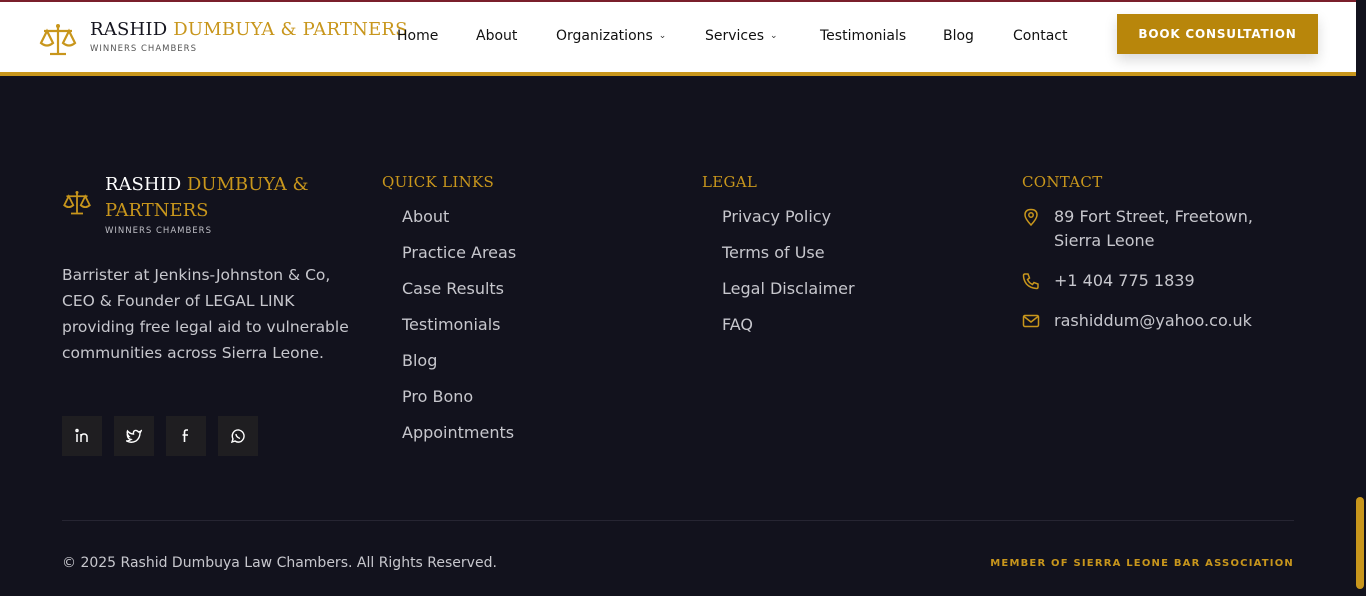  Describe the element at coordinates (1124, 280) in the screenshot. I see `phone-text: +1 404 775 1839` at that location.